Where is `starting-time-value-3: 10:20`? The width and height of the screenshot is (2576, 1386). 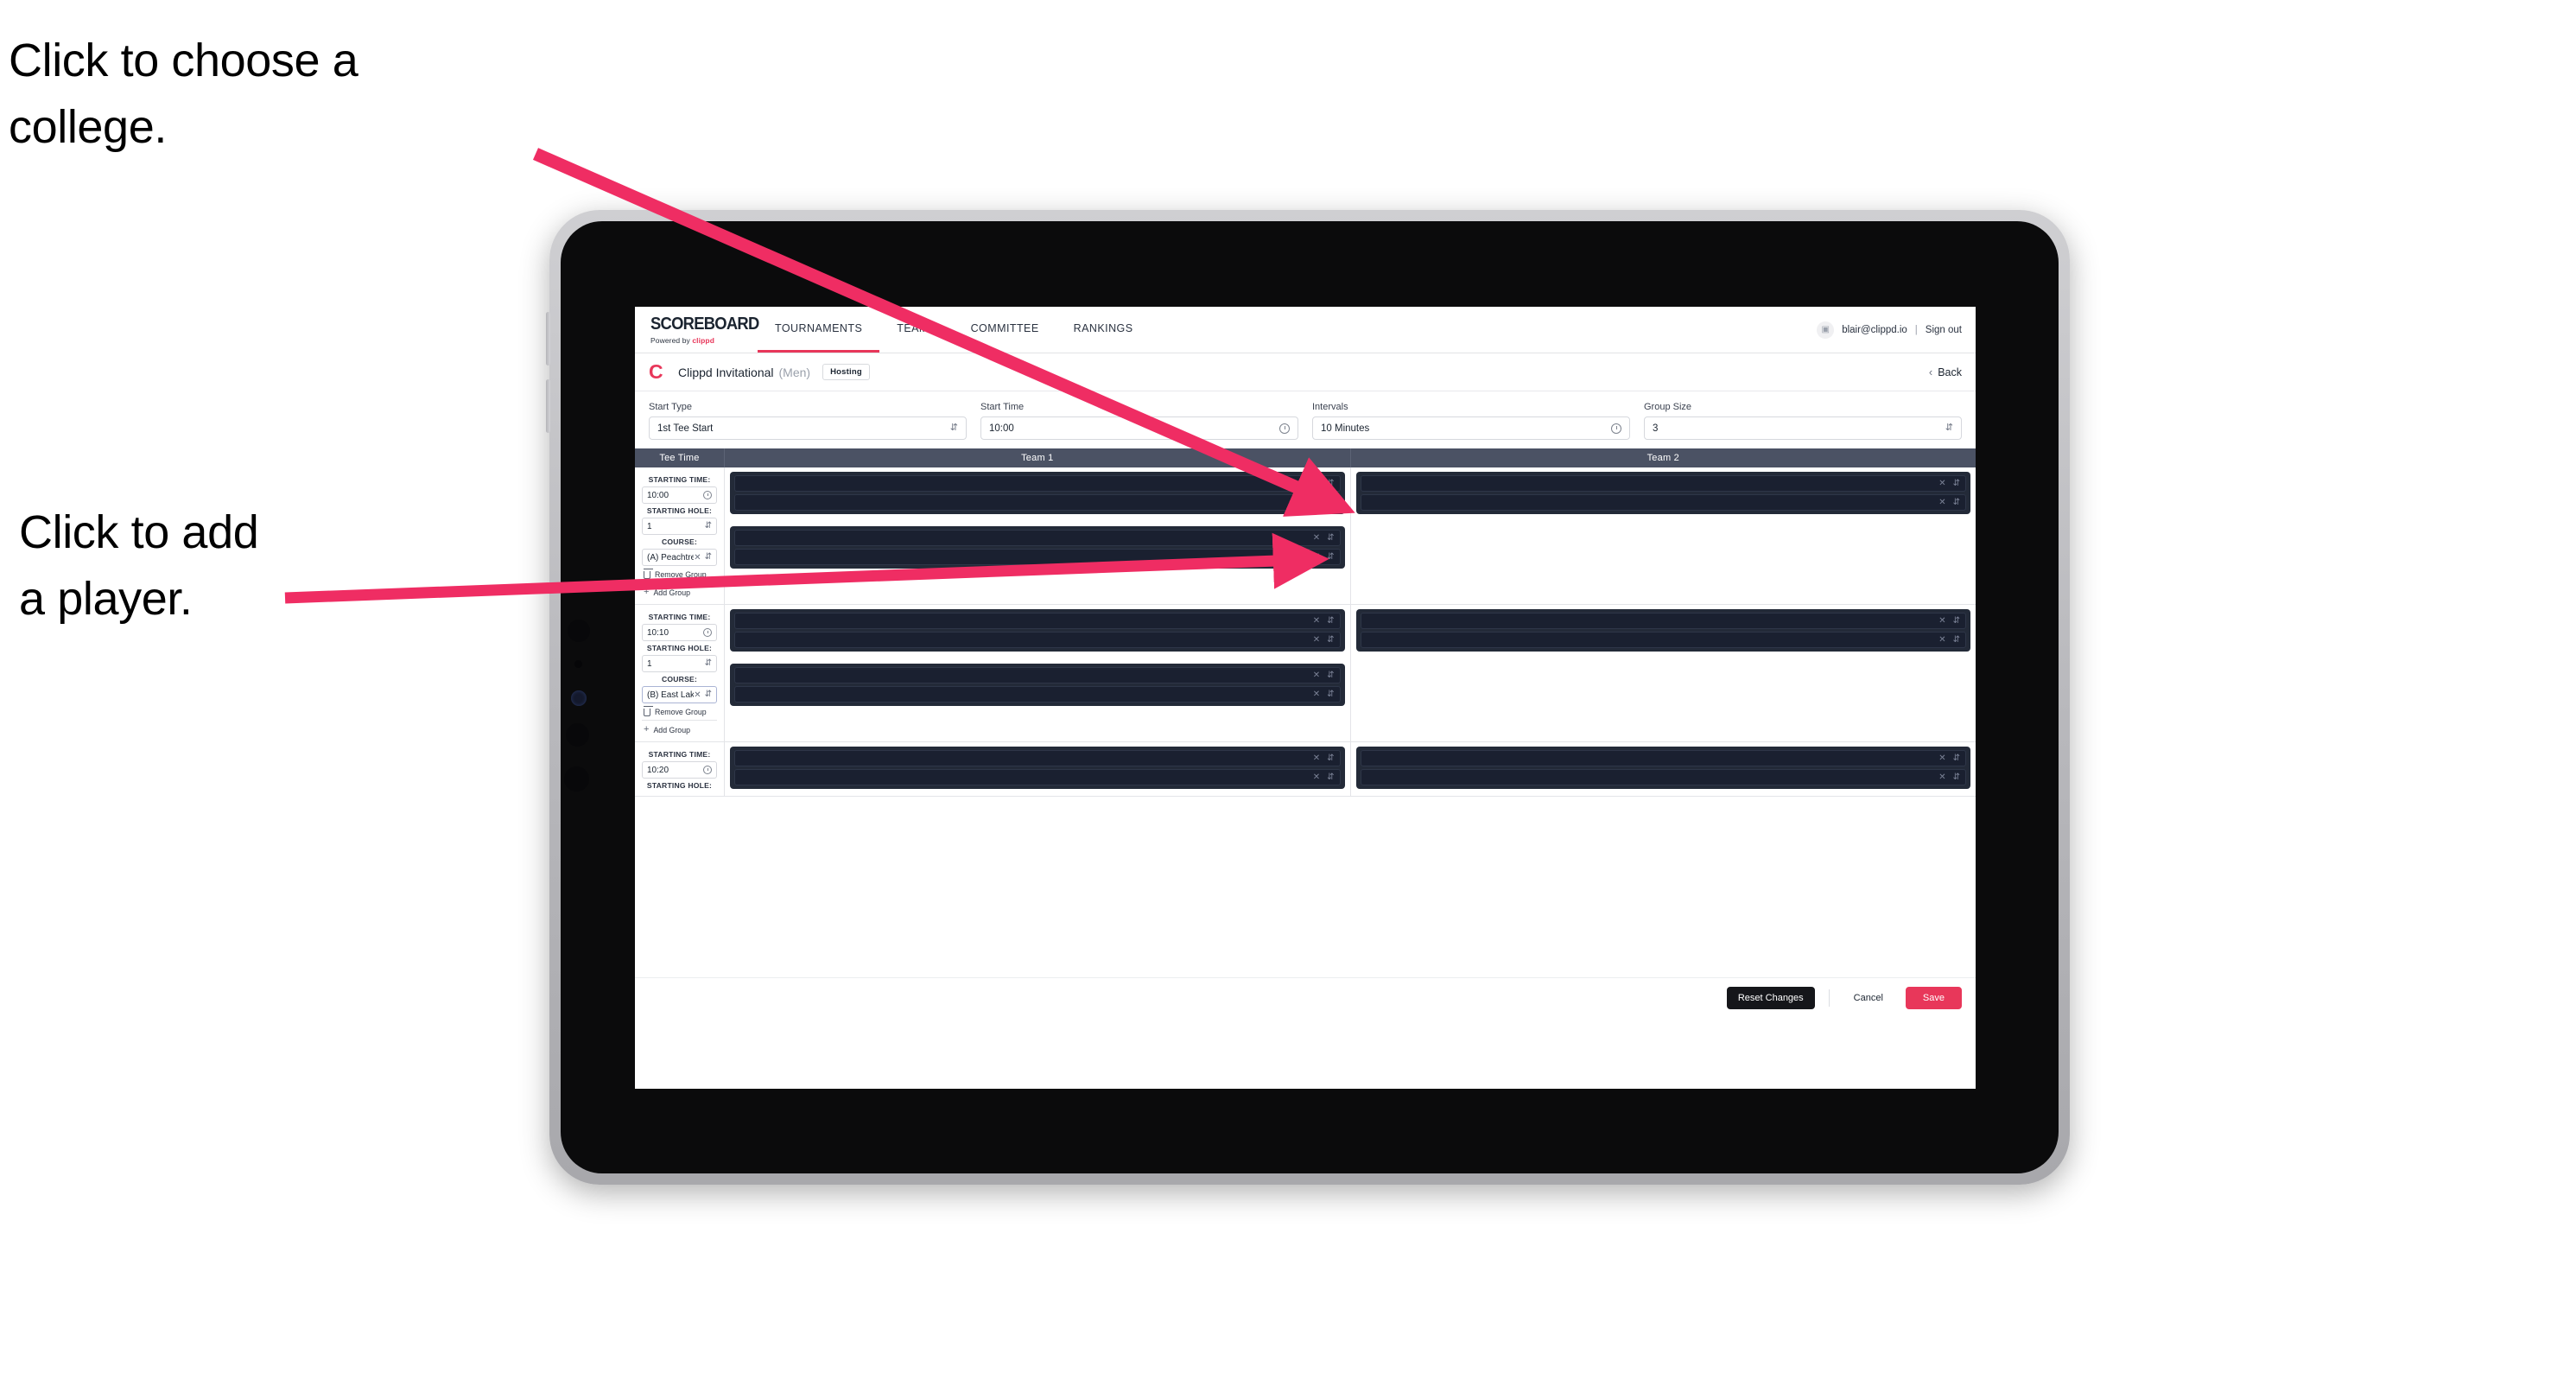
starting-time-value-3: 10:20 is located at coordinates (658, 770).